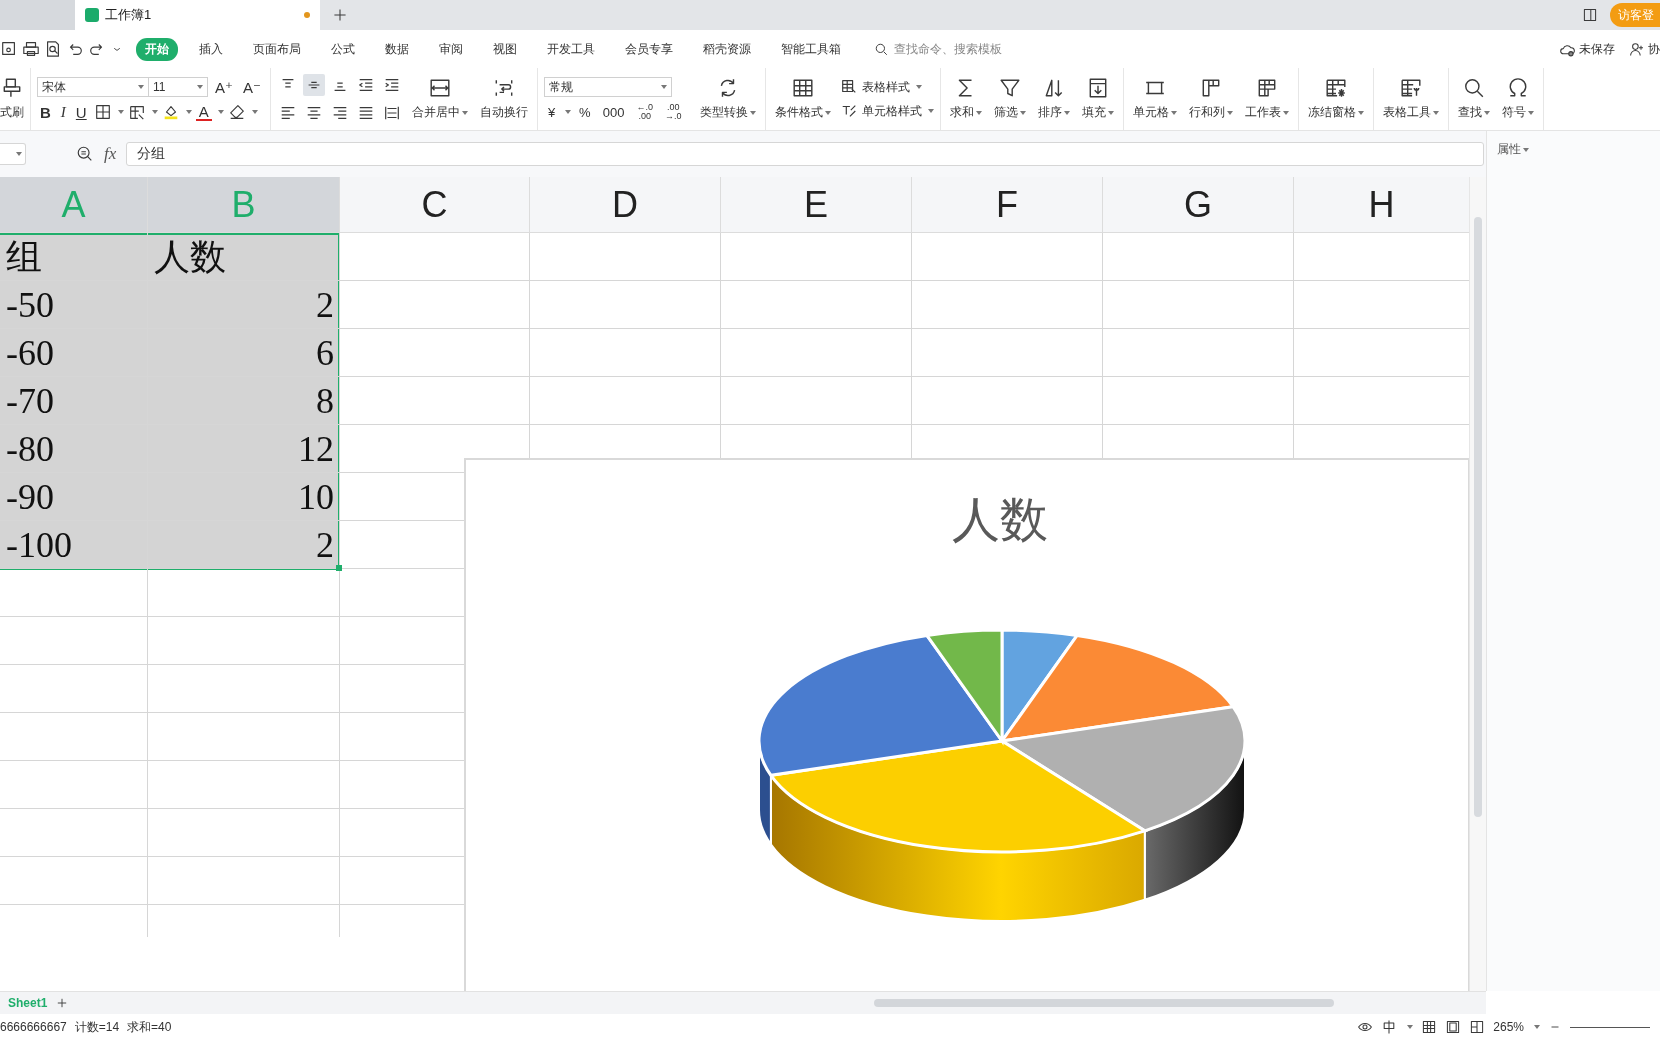  What do you see at coordinates (1211, 99) in the screenshot?
I see `ribbon-button: 行和列` at bounding box center [1211, 99].